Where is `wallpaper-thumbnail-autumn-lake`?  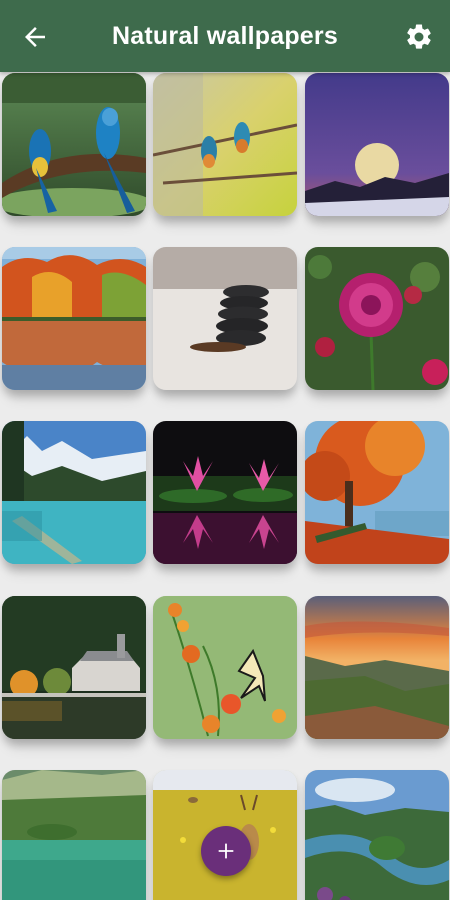
wallpaper-thumbnail-autumn-lake is located at coordinates (74, 318).